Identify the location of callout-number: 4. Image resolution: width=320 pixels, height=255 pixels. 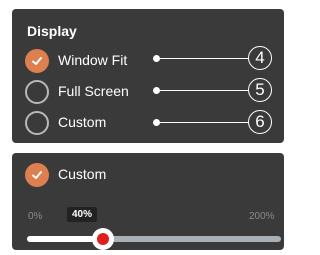
(260, 58).